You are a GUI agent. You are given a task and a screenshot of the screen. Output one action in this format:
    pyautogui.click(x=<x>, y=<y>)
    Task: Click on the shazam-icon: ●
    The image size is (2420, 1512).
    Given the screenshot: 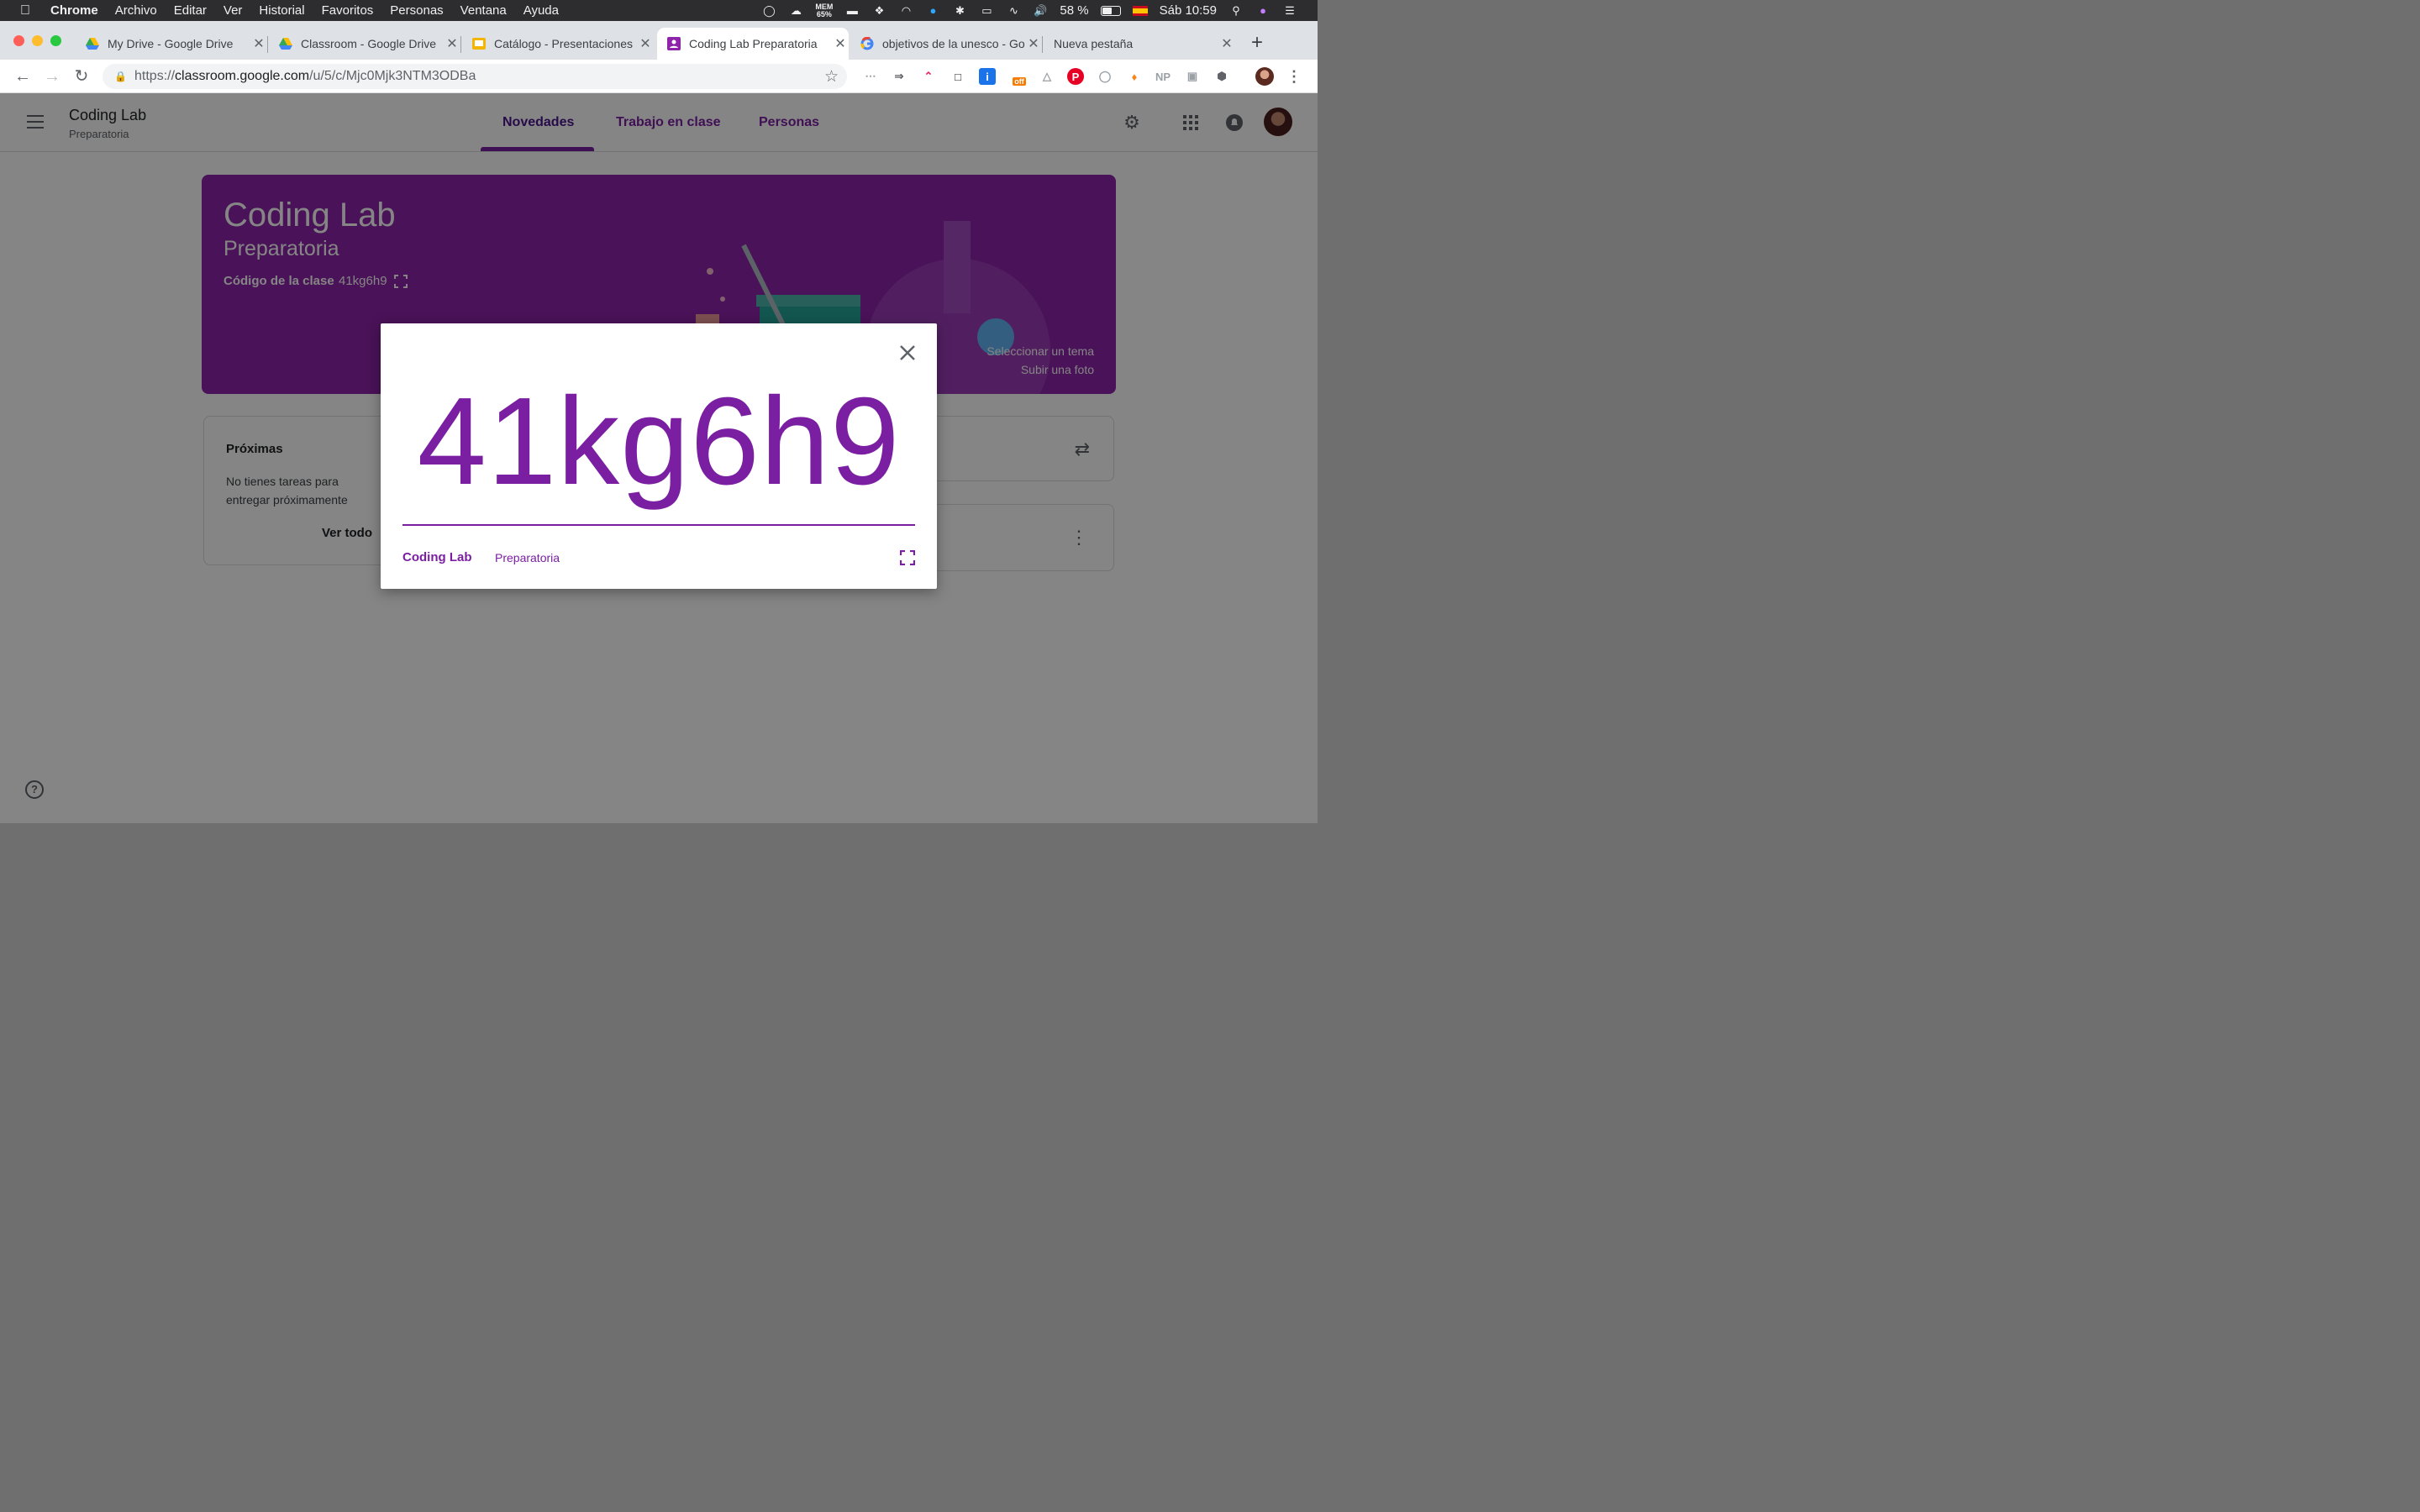 What is the action you would take?
    pyautogui.click(x=932, y=10)
    